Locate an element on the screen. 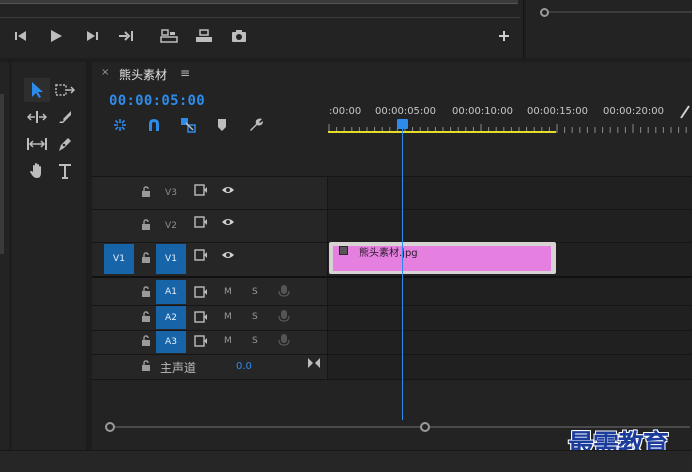 This screenshot has width=692, height=472. snap-toggle is located at coordinates (154, 125).